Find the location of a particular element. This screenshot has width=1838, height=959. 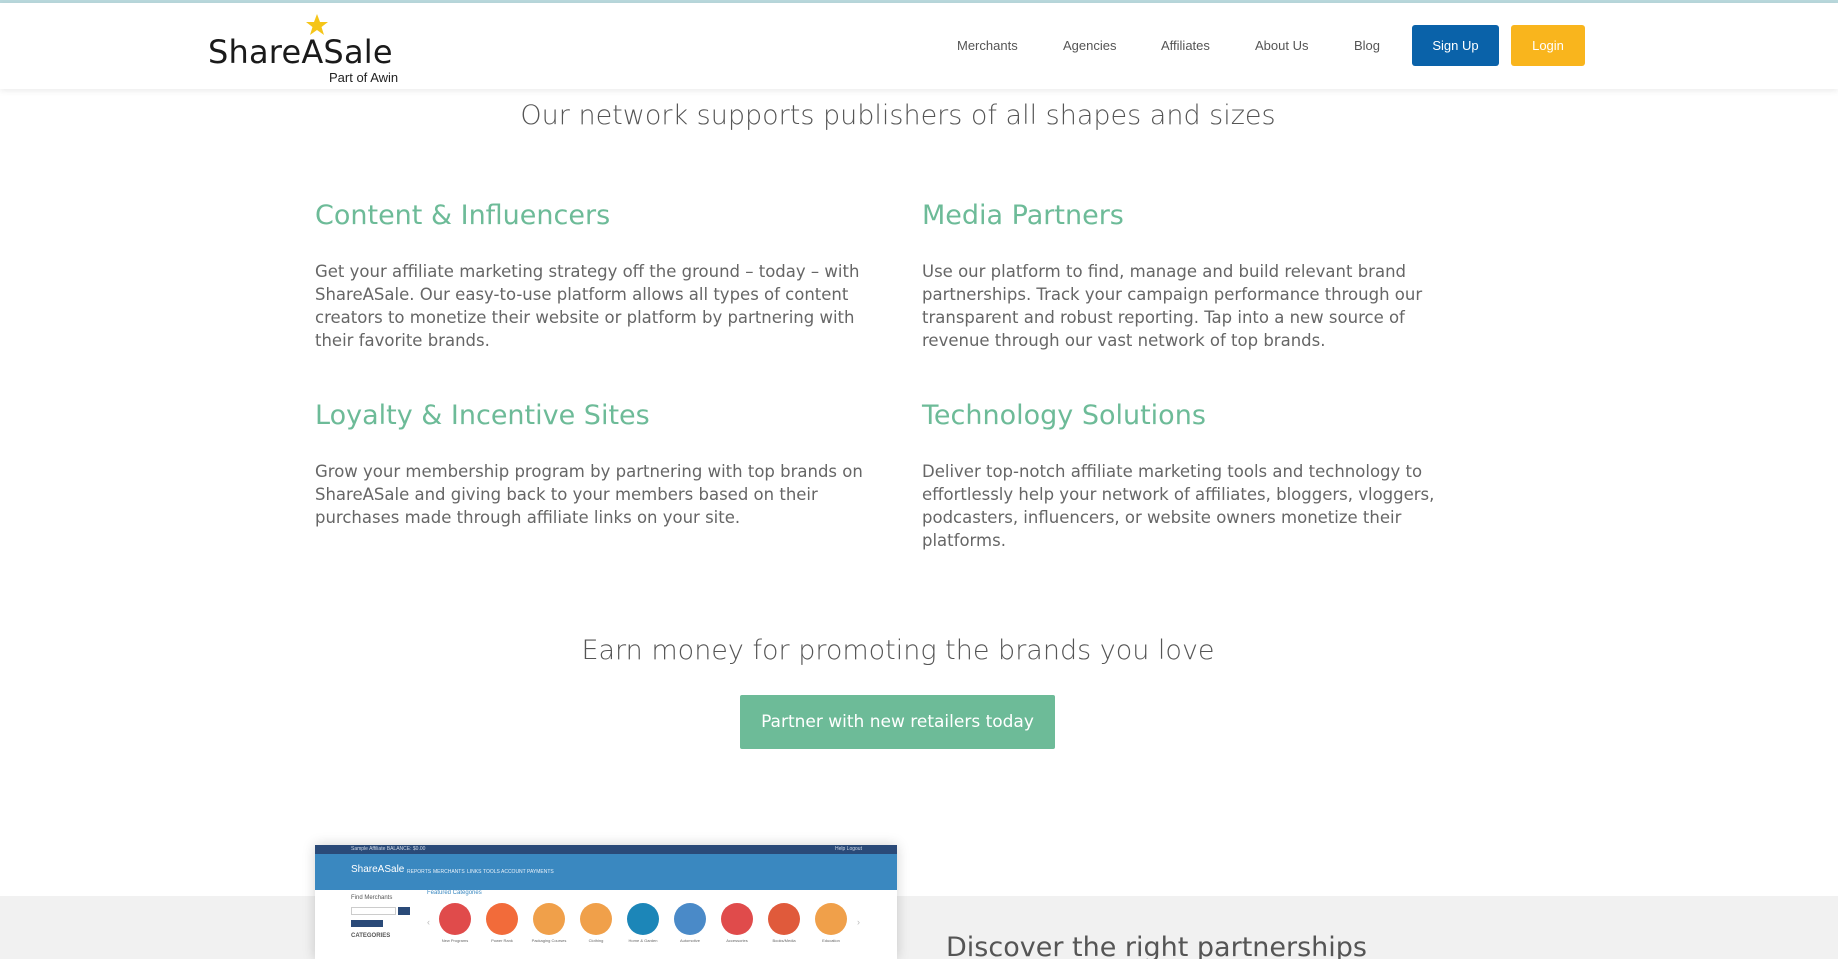

menu-item-about-us: About Us is located at coordinates (1281, 45).